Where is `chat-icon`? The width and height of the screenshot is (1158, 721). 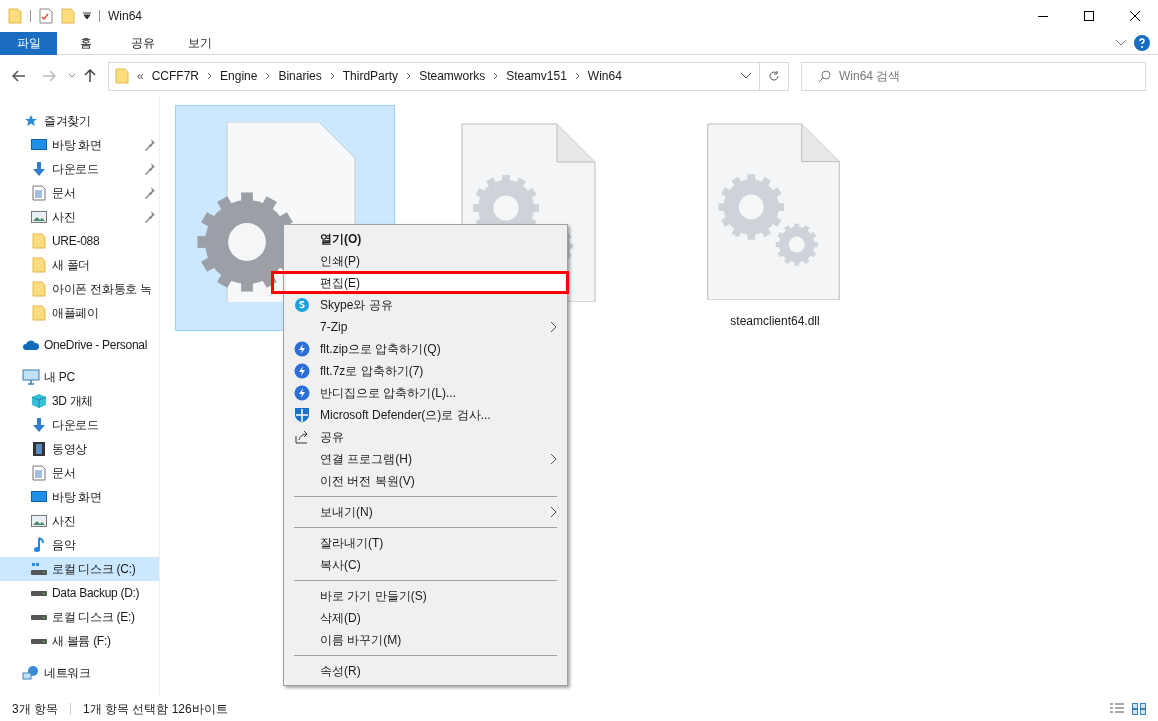
chat-icon is located at coordinates (302, 305).